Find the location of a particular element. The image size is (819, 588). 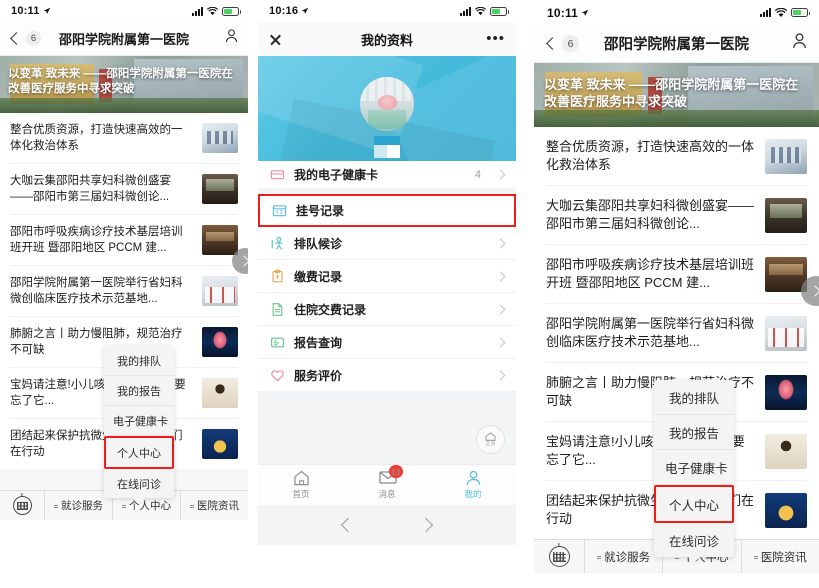

keyboard-icon is located at coordinates (22, 505).